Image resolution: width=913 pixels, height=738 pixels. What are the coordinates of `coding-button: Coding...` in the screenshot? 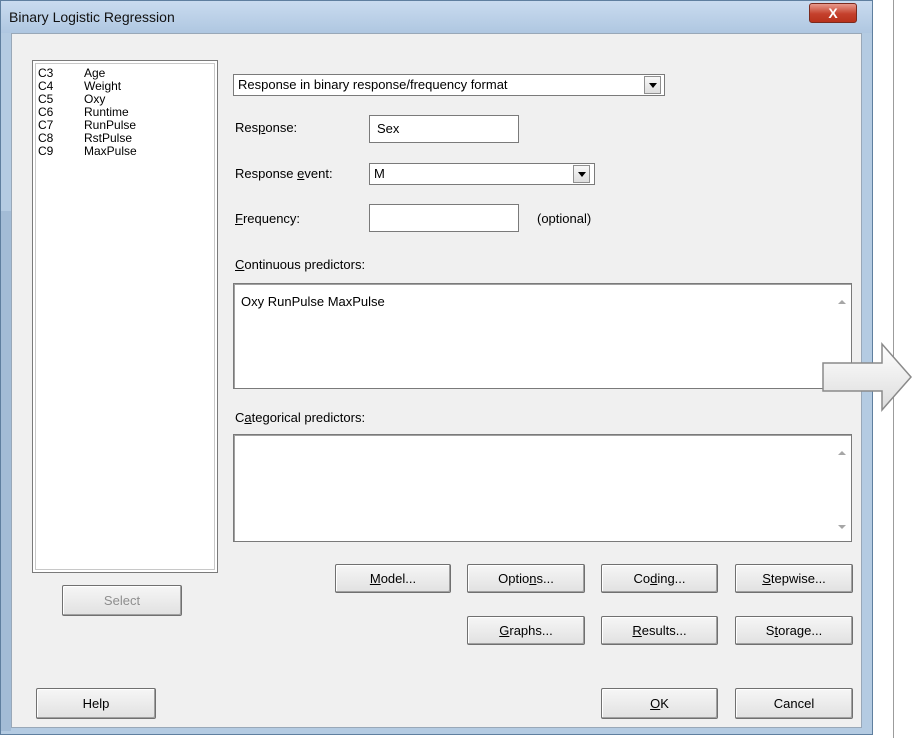 It's located at (659, 578).